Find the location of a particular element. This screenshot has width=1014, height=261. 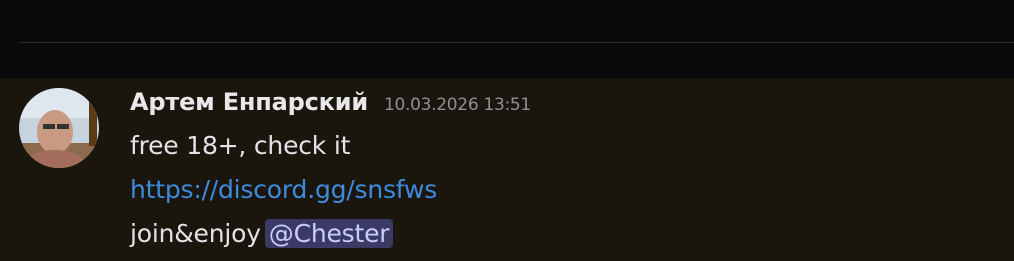

timestamp: 10.03.2026 13:51 is located at coordinates (457, 105).